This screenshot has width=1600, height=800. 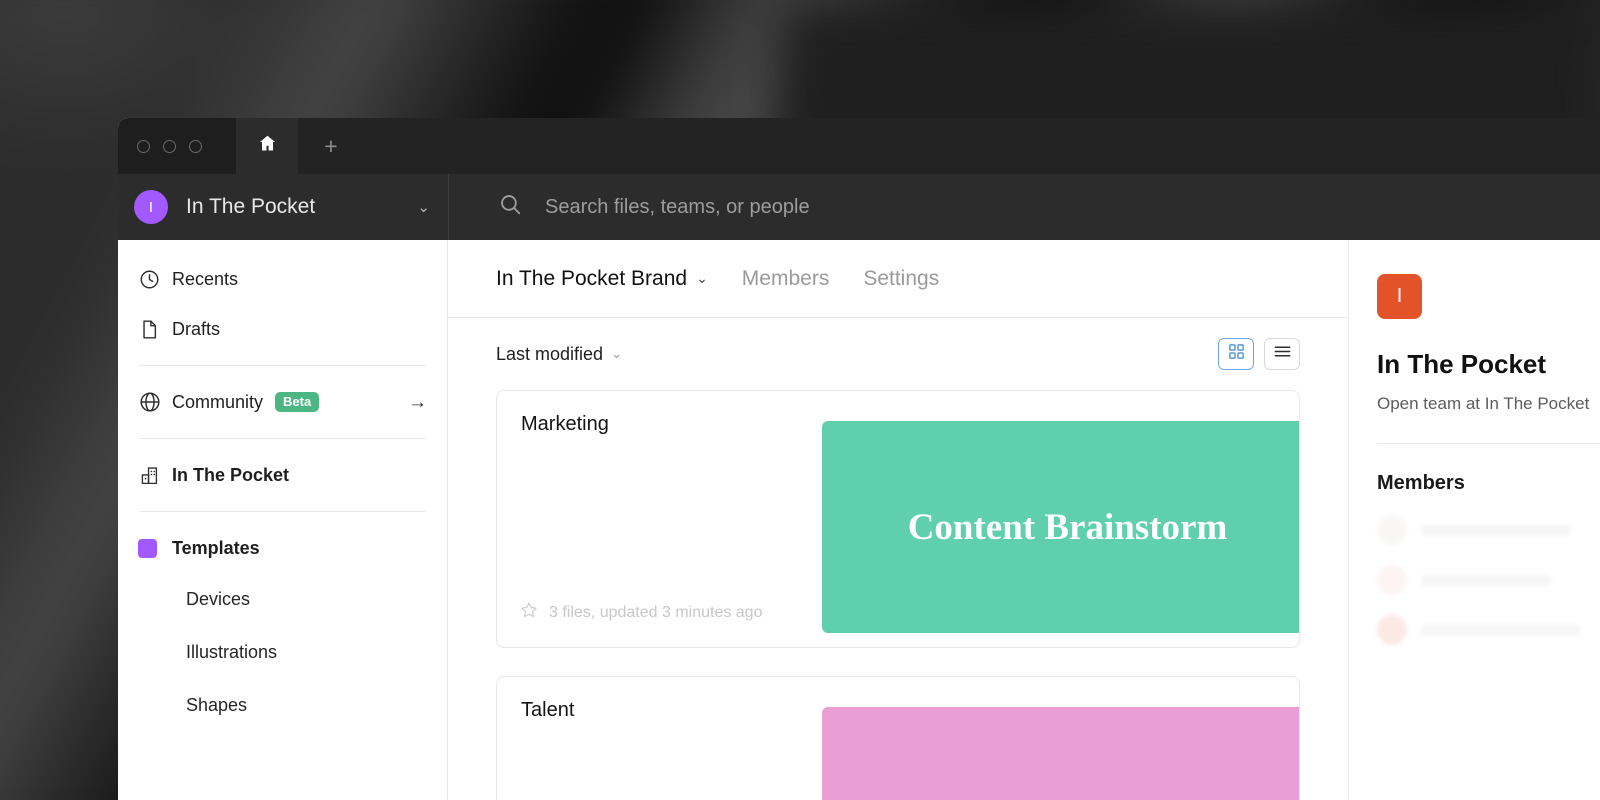 What do you see at coordinates (155, 475) in the screenshot?
I see `building-icon` at bounding box center [155, 475].